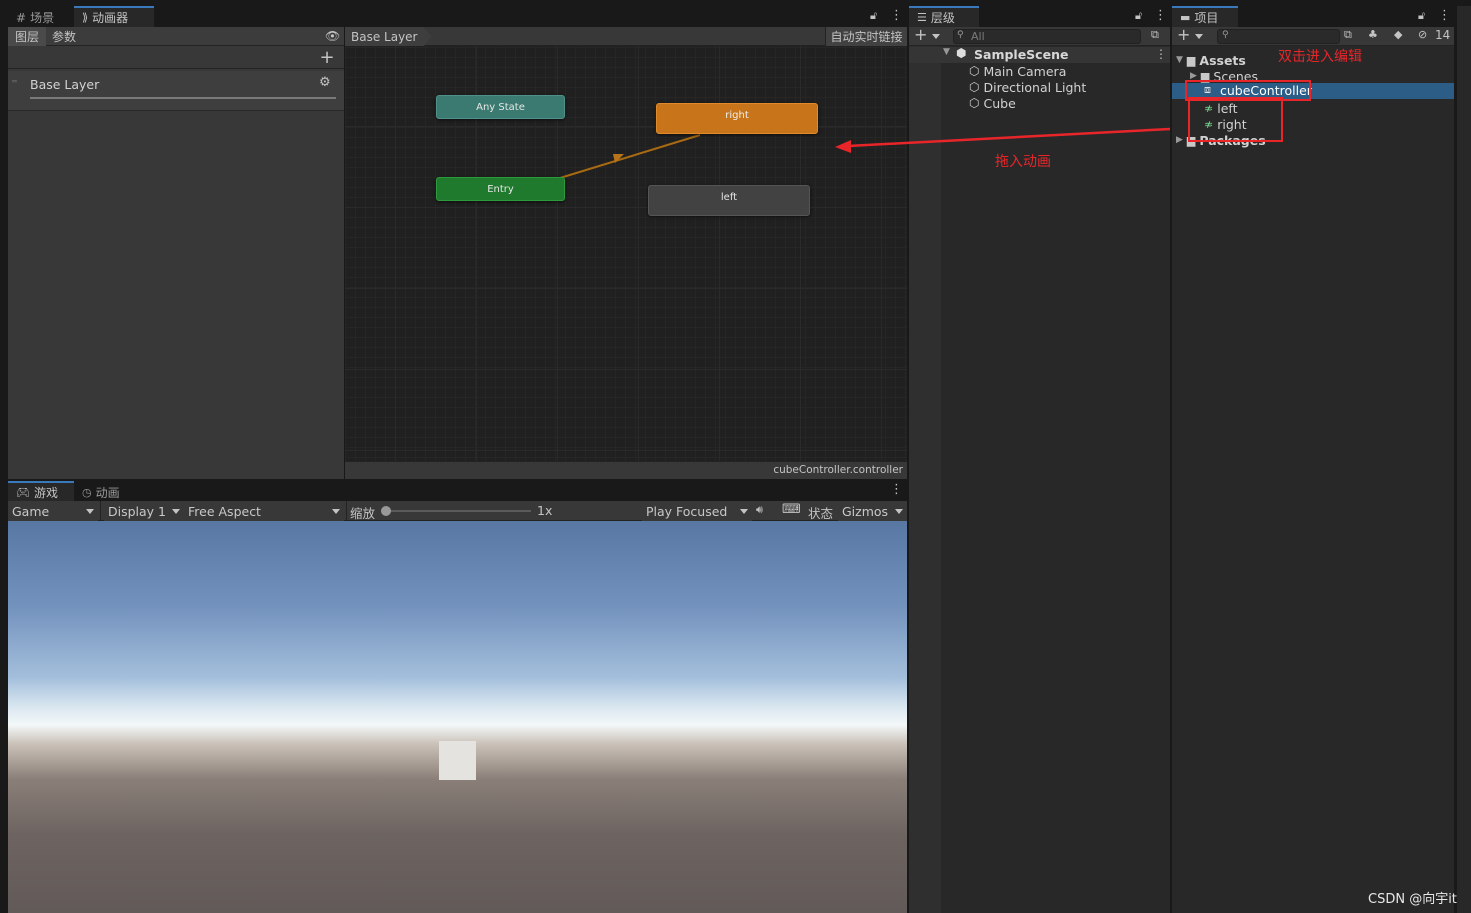 The image size is (1471, 913). I want to click on annotation-arrow-head, so click(843, 146).